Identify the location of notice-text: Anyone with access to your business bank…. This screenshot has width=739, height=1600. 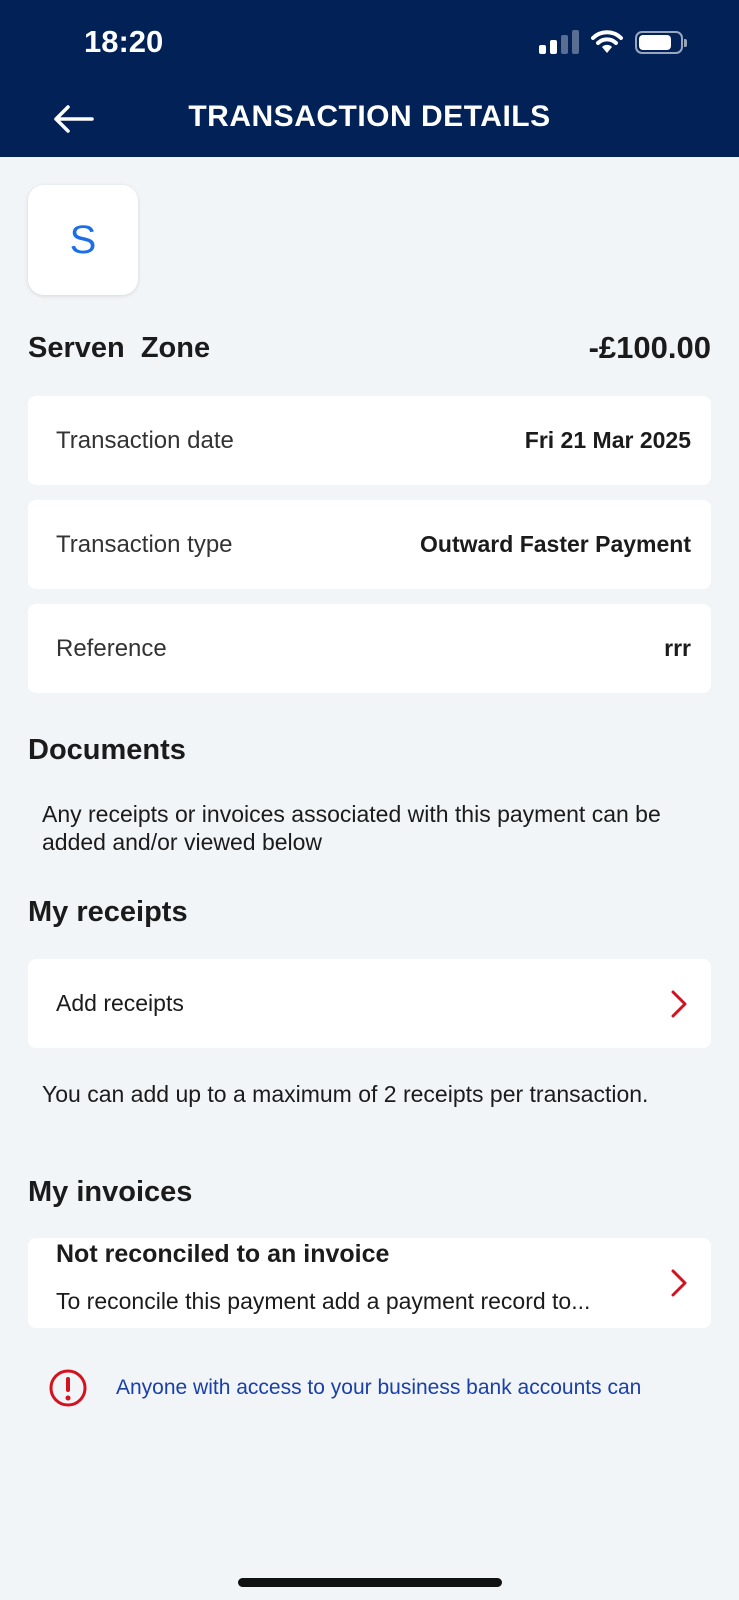
(378, 1388).